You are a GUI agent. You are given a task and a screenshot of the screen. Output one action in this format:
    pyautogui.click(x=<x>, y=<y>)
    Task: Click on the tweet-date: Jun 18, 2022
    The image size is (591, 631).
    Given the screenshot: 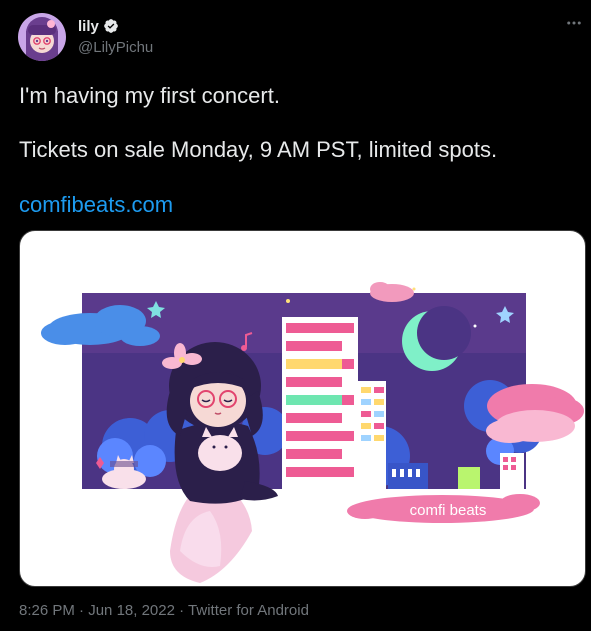 What is the action you would take?
    pyautogui.click(x=131, y=610)
    